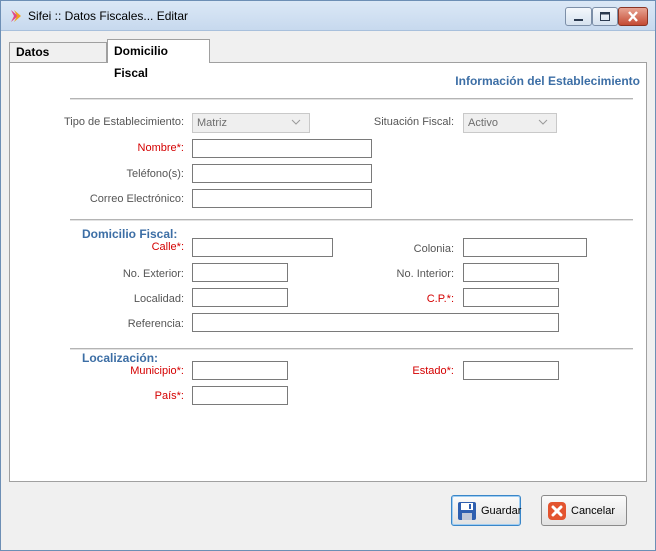  I want to click on correo-electronico-field, so click(282, 198).